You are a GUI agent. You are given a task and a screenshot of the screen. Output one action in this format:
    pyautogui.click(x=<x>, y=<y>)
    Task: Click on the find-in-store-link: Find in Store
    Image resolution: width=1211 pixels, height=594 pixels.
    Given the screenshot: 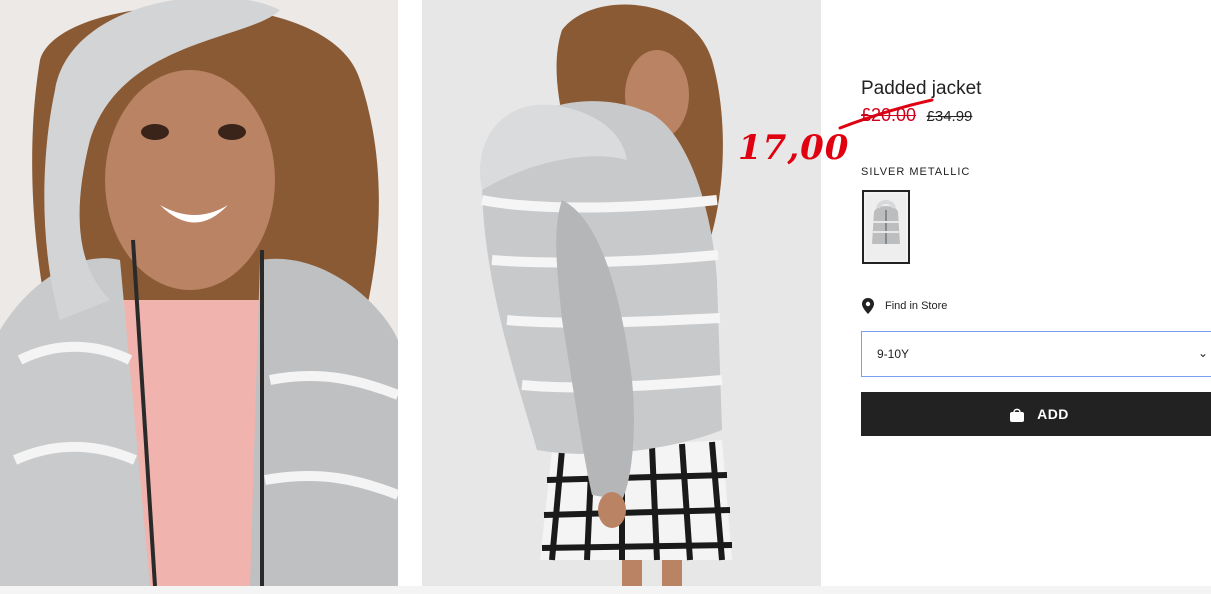 What is the action you would take?
    pyautogui.click(x=904, y=306)
    